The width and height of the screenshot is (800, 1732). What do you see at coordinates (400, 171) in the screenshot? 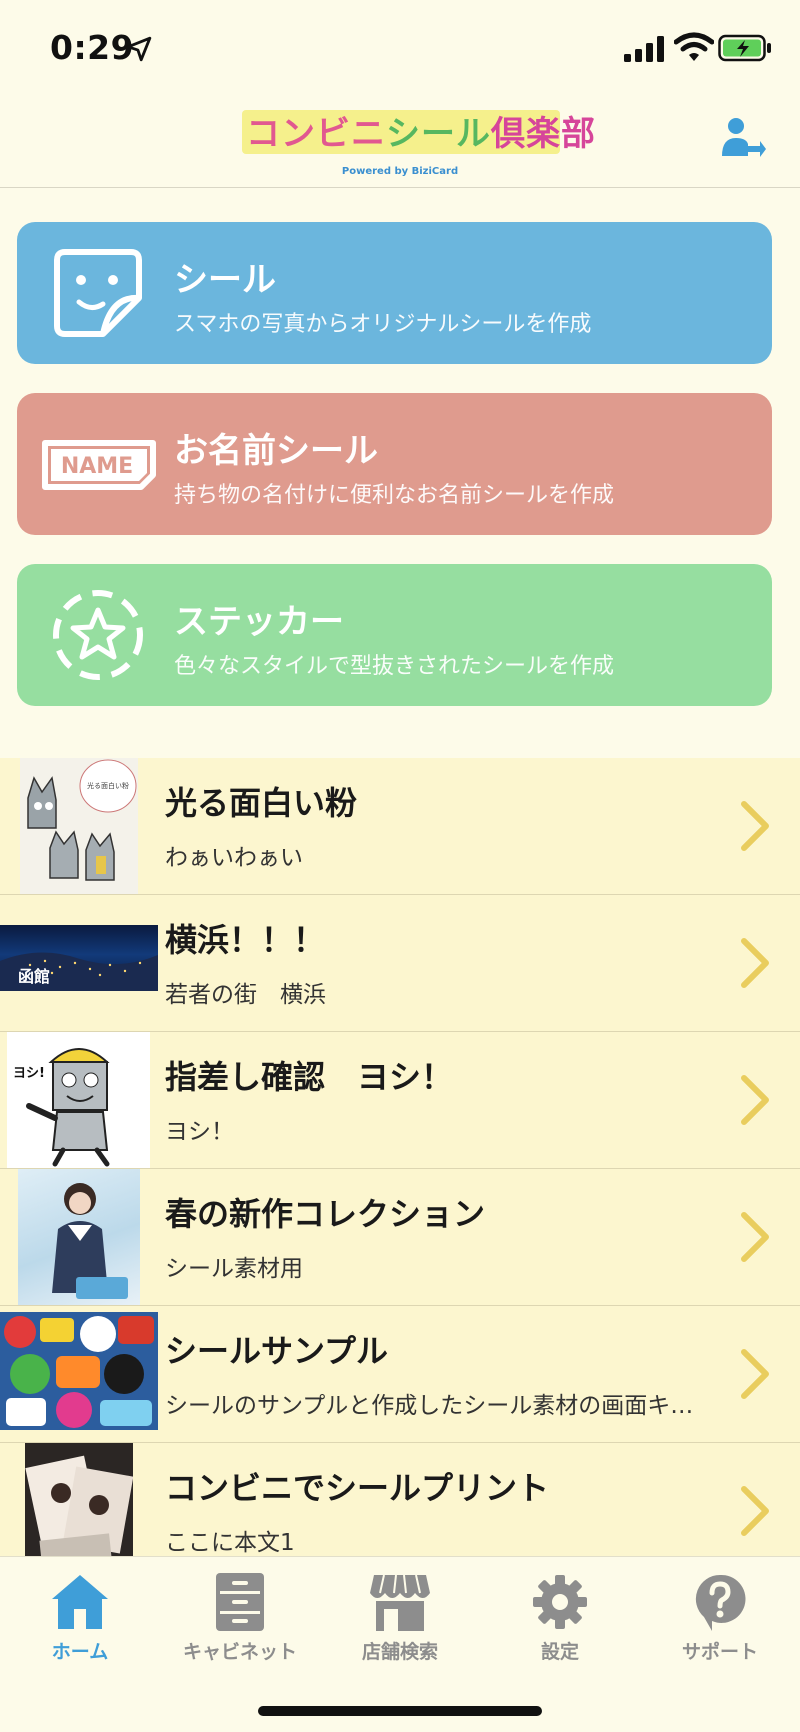
I see `logo-powered-by: Powered by BiziCard` at bounding box center [400, 171].